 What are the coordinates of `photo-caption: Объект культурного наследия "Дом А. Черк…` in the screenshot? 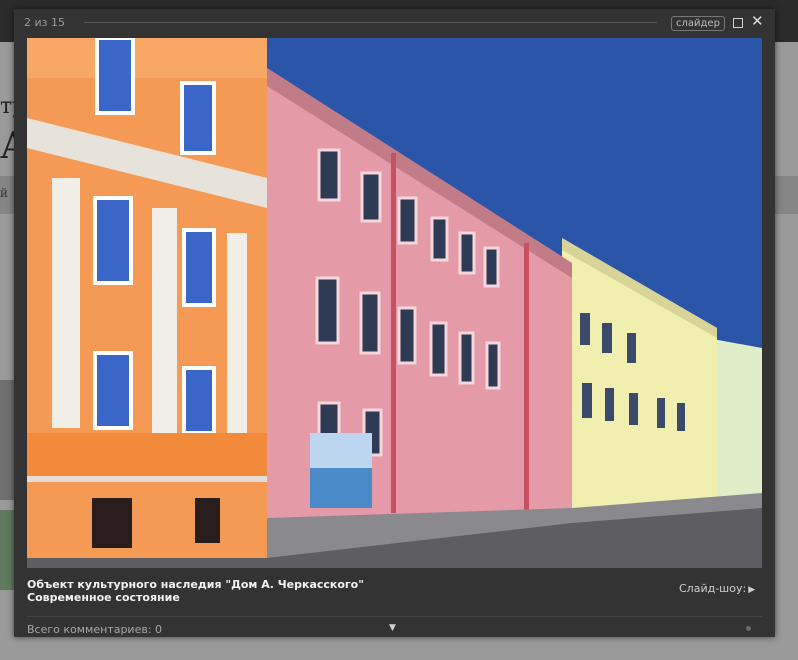 It's located at (195, 591).